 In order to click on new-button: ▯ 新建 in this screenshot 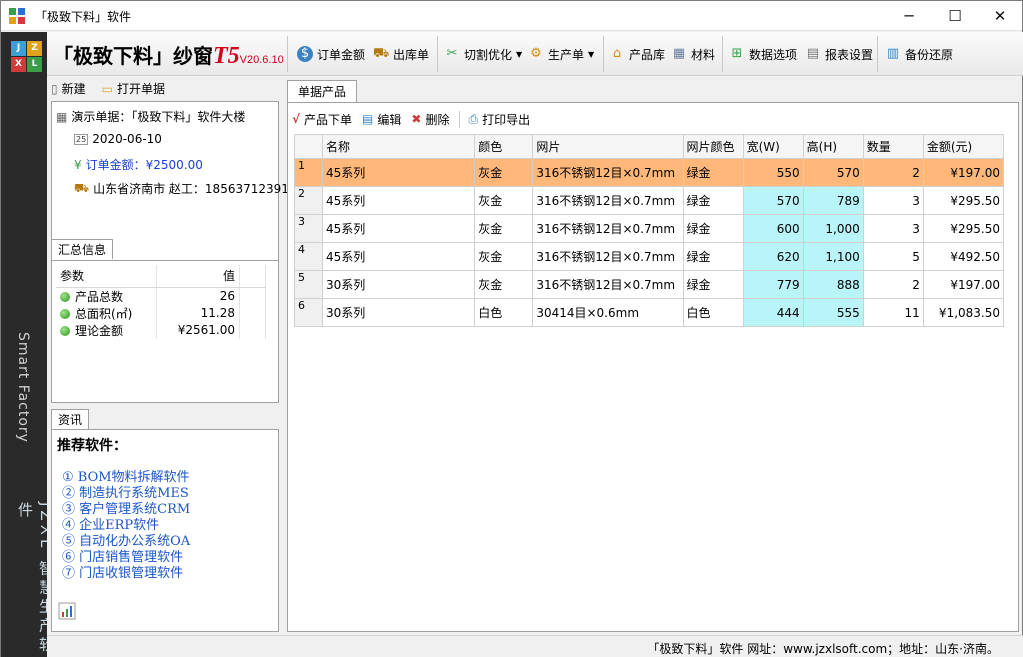, I will do `click(68, 88)`.